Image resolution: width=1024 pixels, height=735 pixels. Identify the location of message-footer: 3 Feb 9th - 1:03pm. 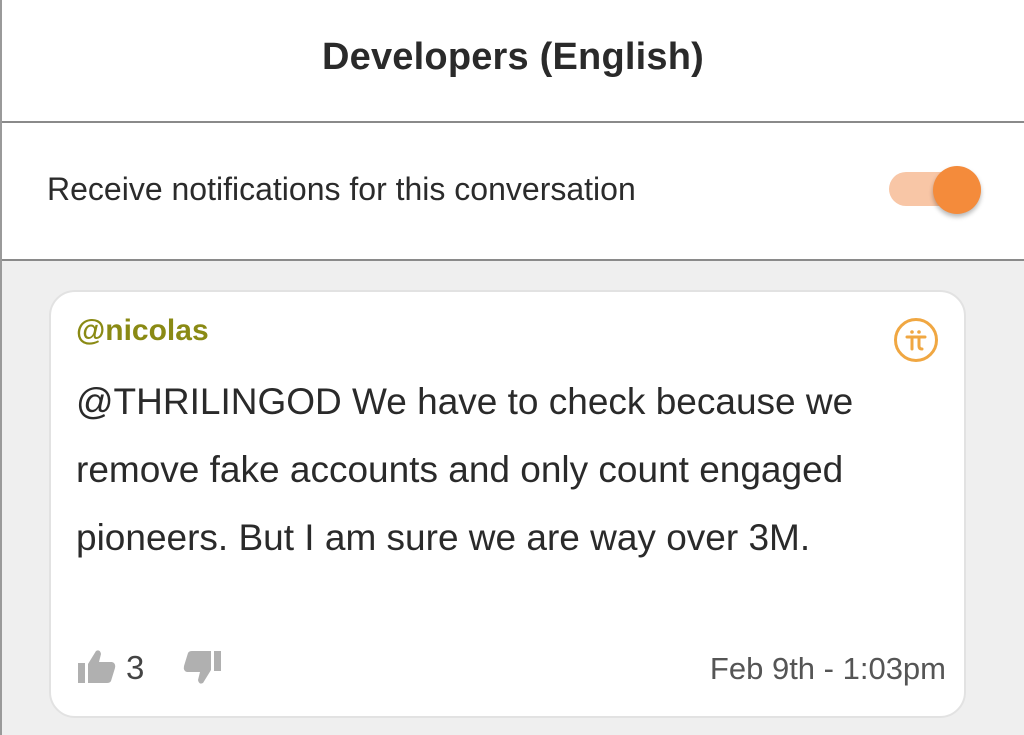
(511, 668).